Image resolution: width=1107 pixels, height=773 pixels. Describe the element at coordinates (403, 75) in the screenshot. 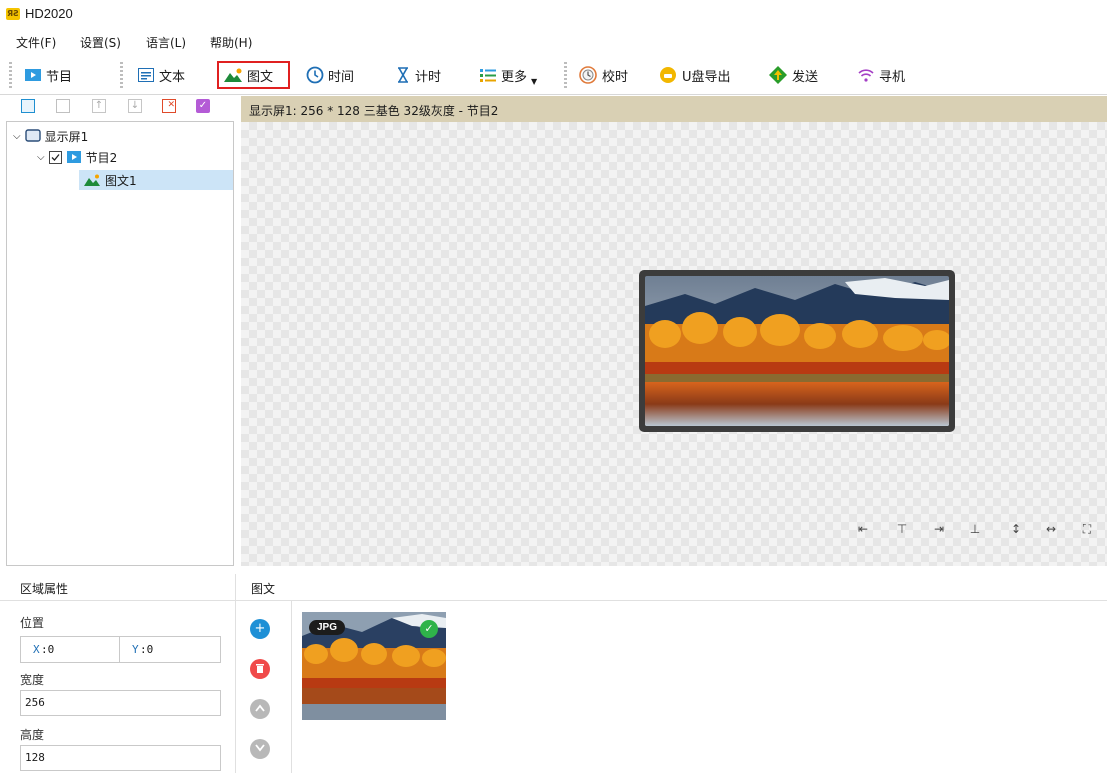

I see `hourglass-icon` at that location.